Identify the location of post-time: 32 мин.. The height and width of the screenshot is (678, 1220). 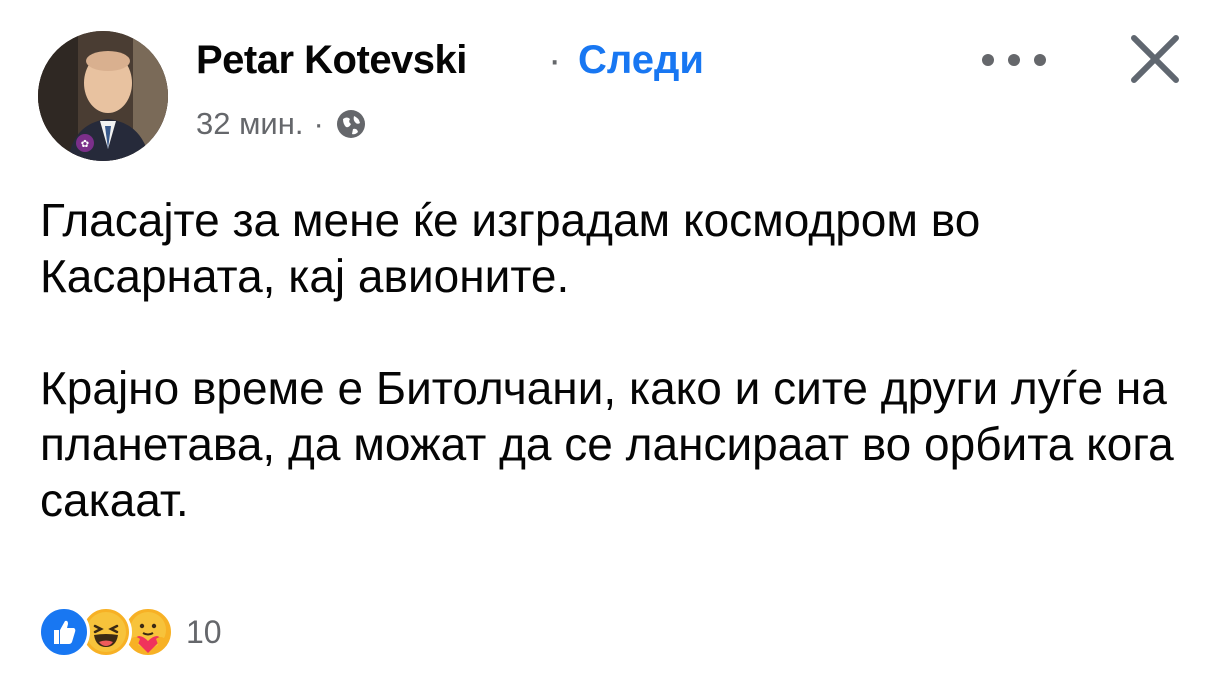
(249, 124).